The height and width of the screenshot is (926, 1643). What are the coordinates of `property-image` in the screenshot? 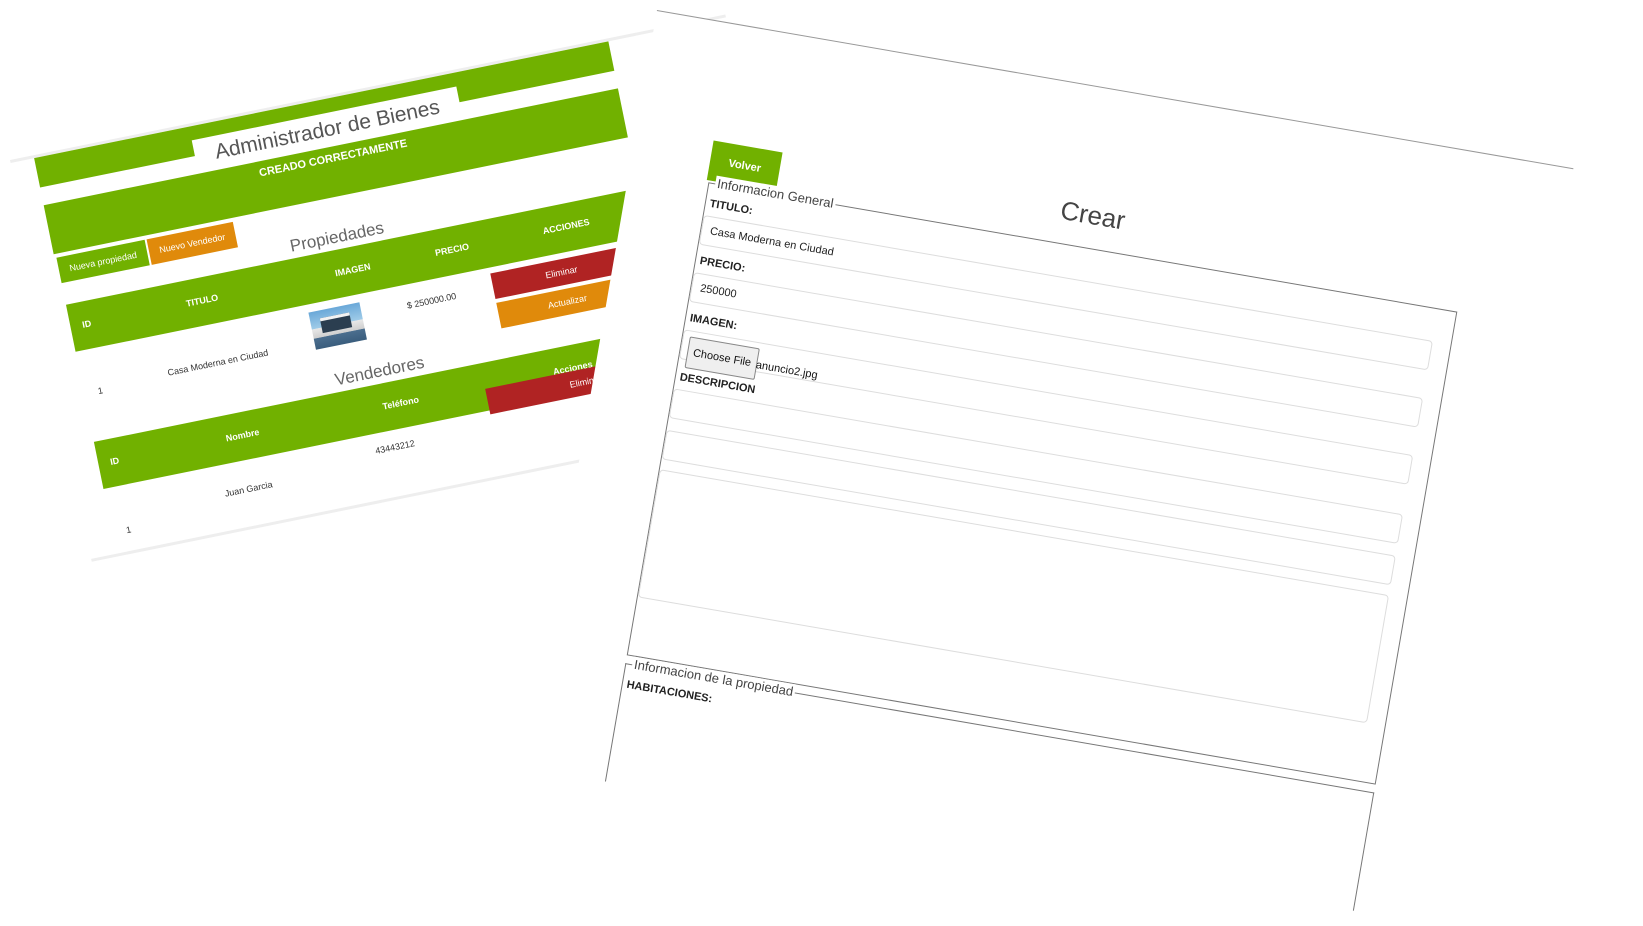 It's located at (337, 326).